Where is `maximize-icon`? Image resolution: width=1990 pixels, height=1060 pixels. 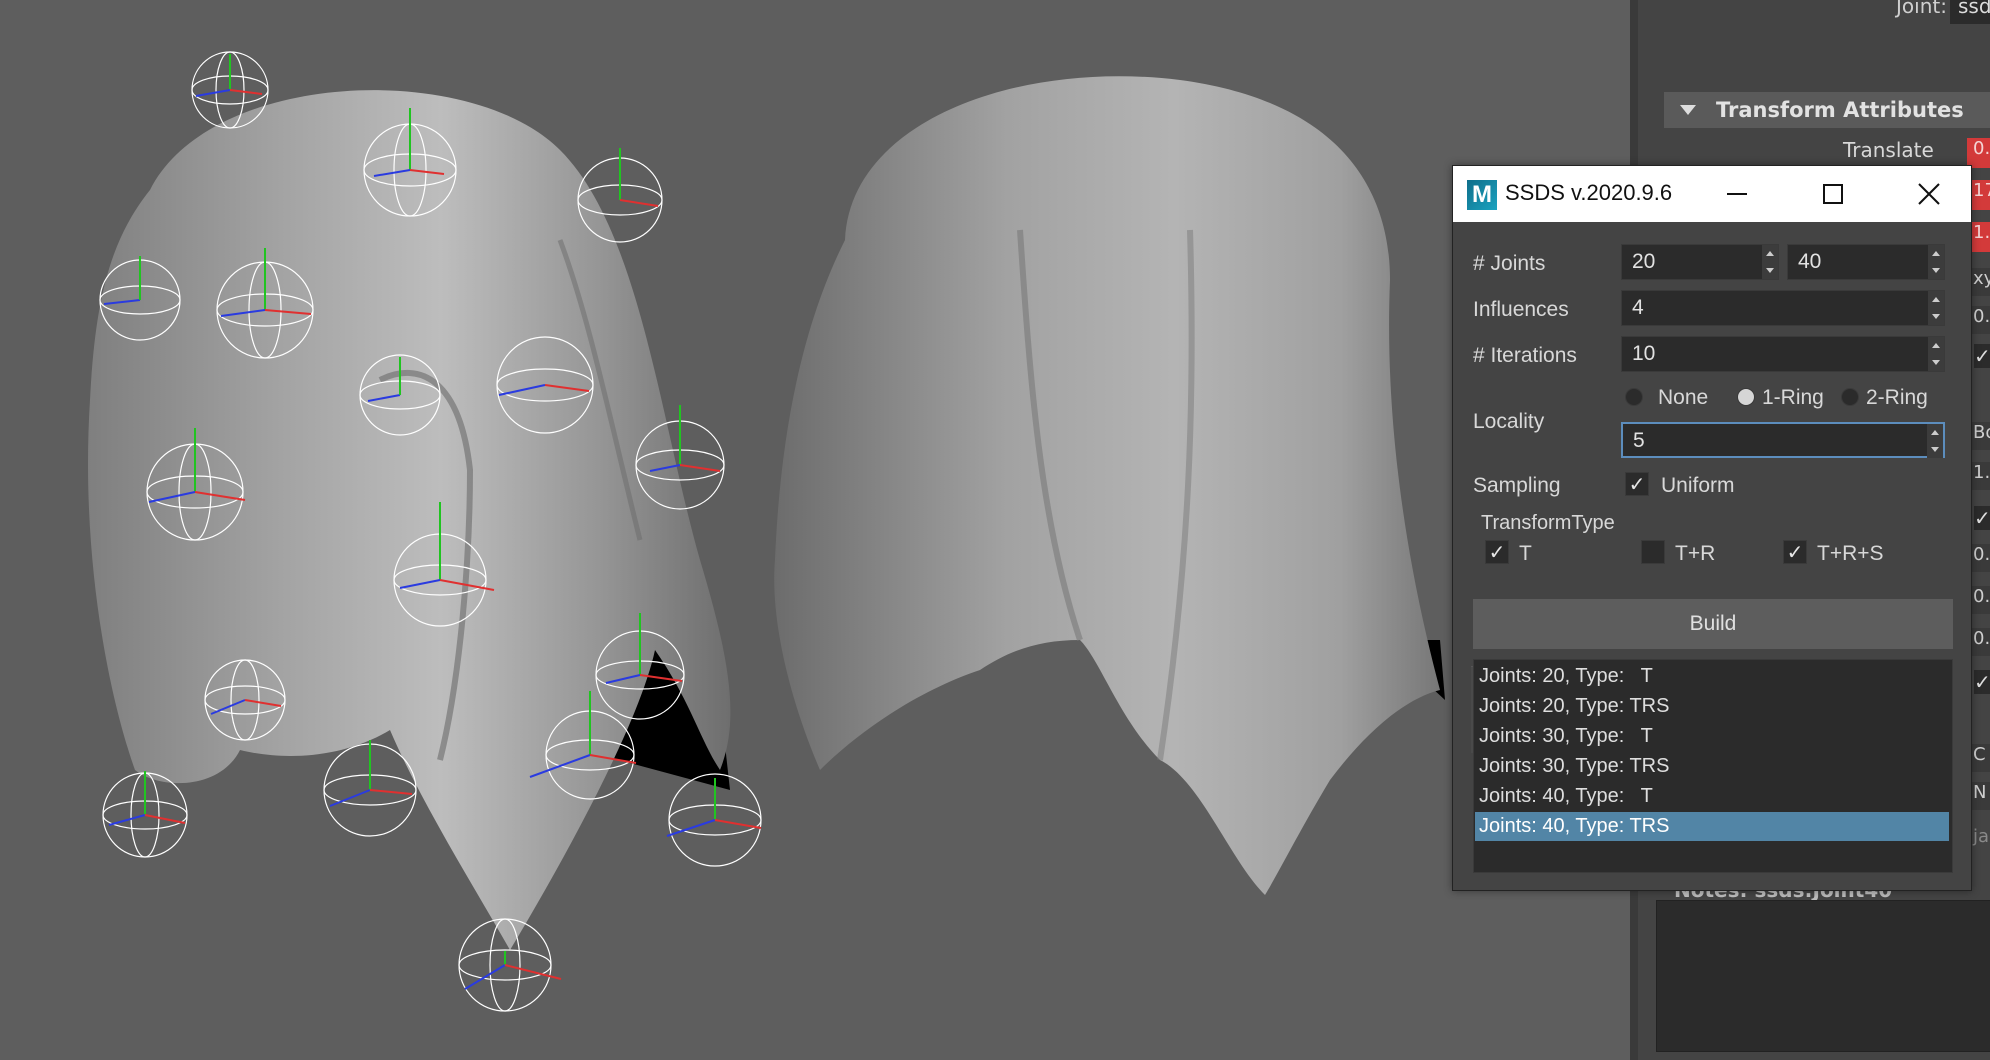
maximize-icon is located at coordinates (1833, 194).